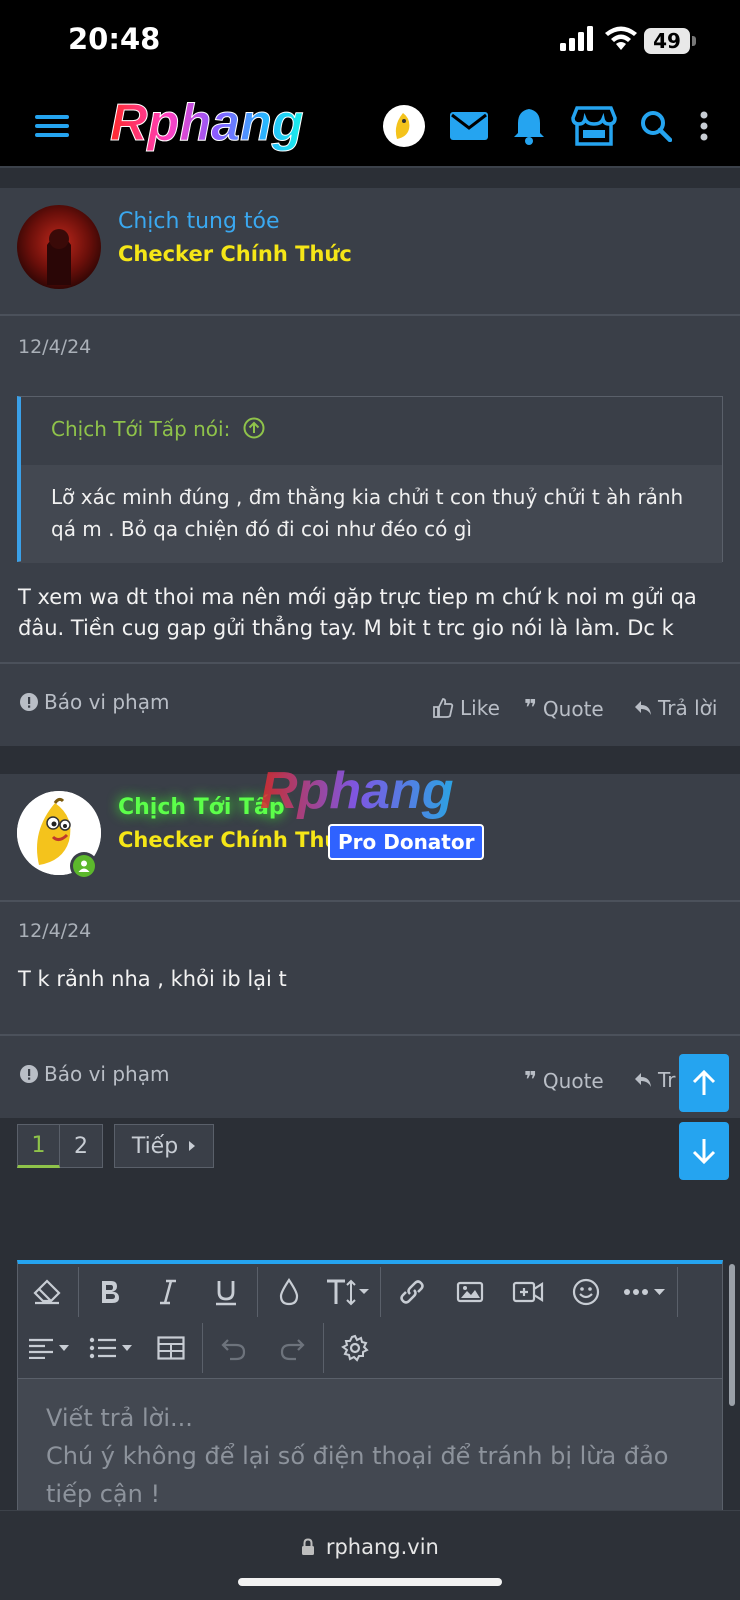  I want to click on url-text: rphang.vin, so click(382, 1547).